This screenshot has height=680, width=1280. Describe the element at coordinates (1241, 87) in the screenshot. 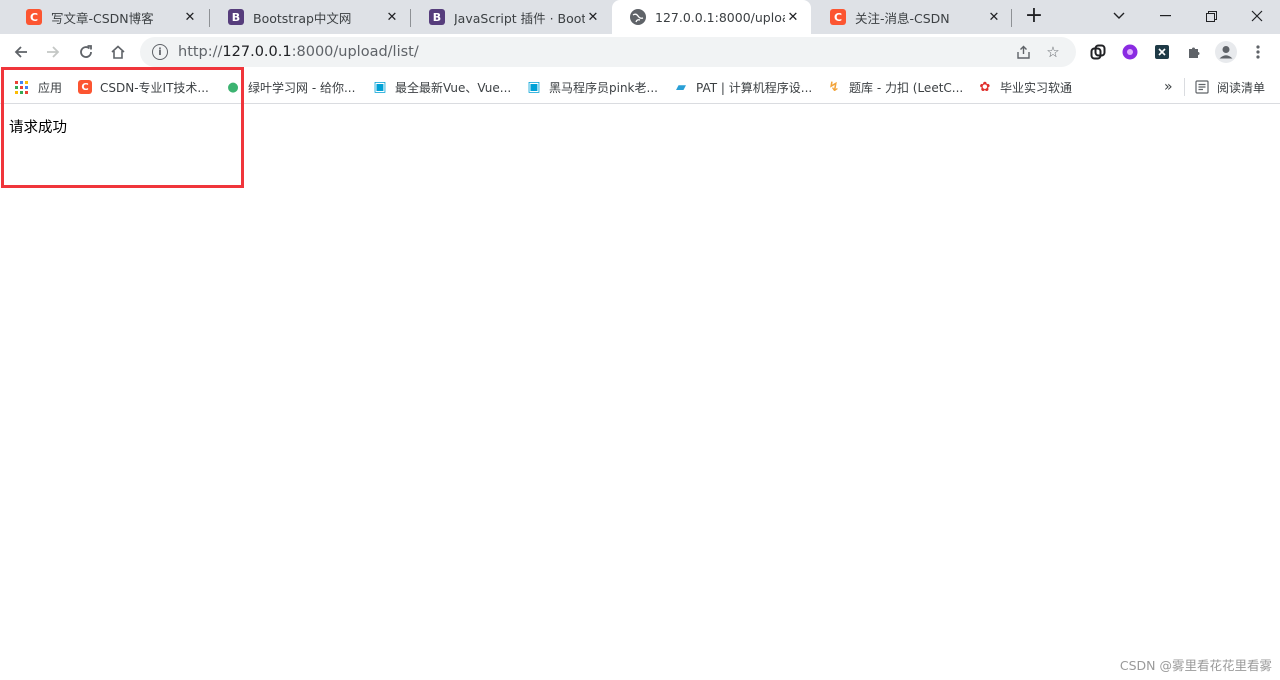

I see `reading-list-label: 阅读清单` at that location.